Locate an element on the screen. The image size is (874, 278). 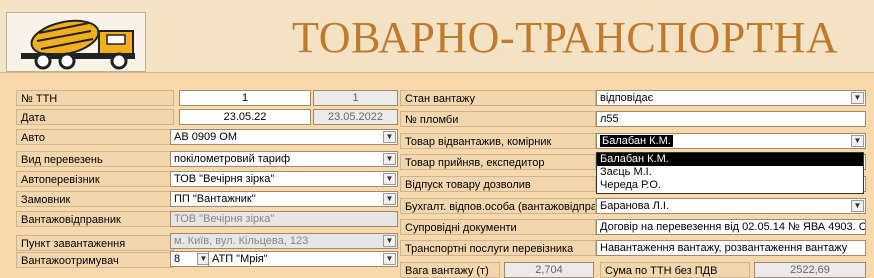
receiver-label: Вантажоотримувач is located at coordinates (95, 260).